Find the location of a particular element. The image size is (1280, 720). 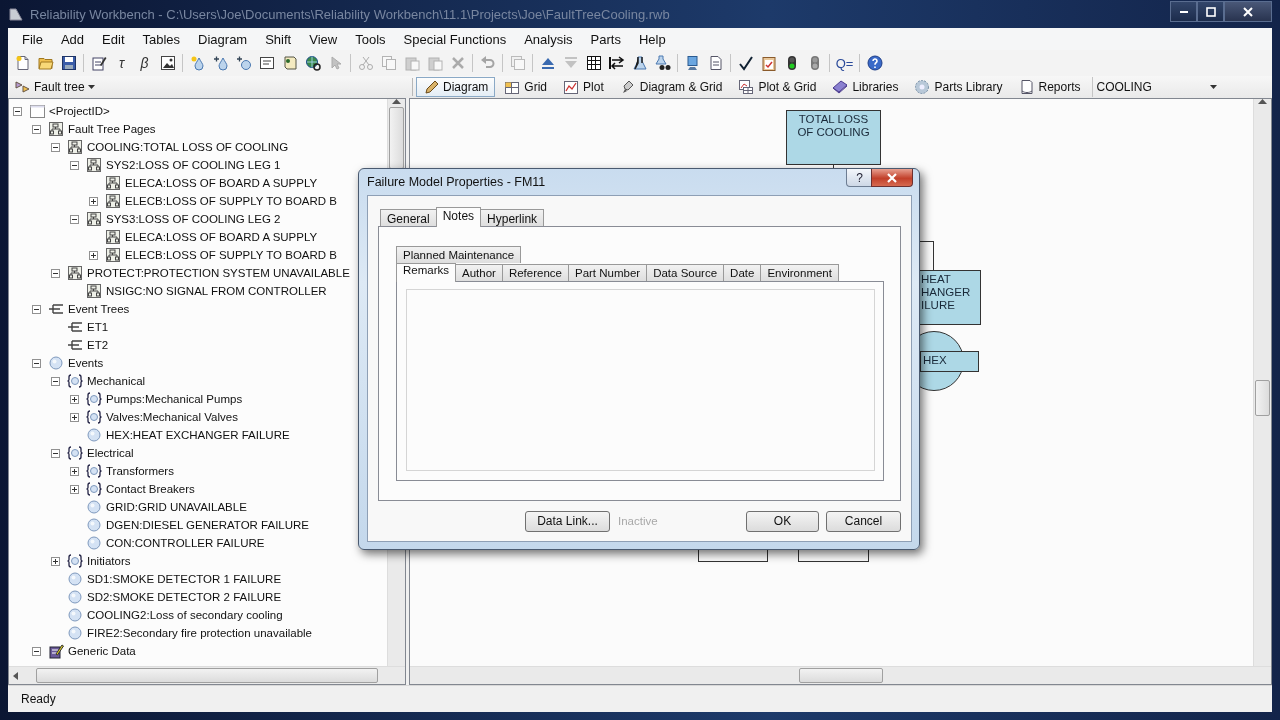

tree-item: COOLING2:Loss of secondary cooling is located at coordinates (185, 615).